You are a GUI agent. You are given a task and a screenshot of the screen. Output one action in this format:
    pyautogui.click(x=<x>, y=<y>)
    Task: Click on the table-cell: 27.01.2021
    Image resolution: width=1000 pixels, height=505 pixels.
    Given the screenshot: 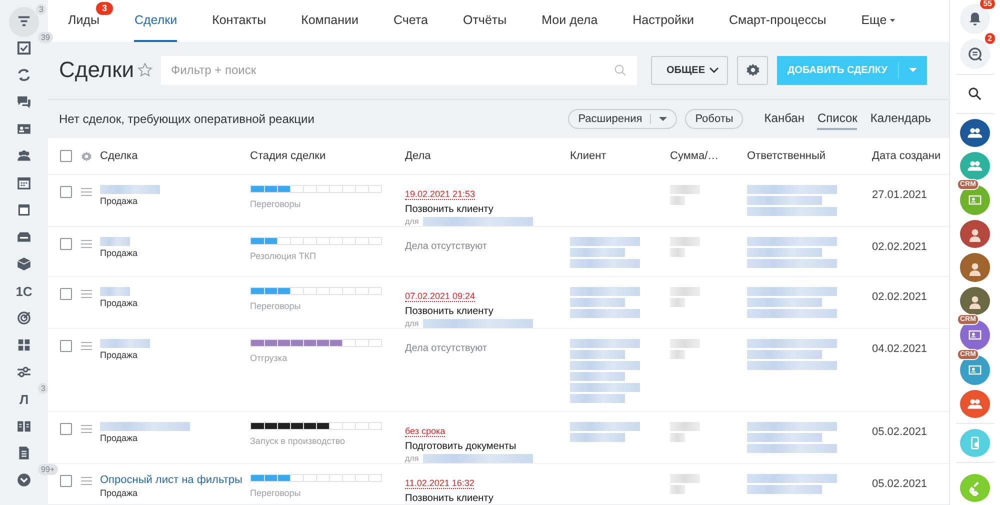 What is the action you would take?
    pyautogui.click(x=900, y=195)
    